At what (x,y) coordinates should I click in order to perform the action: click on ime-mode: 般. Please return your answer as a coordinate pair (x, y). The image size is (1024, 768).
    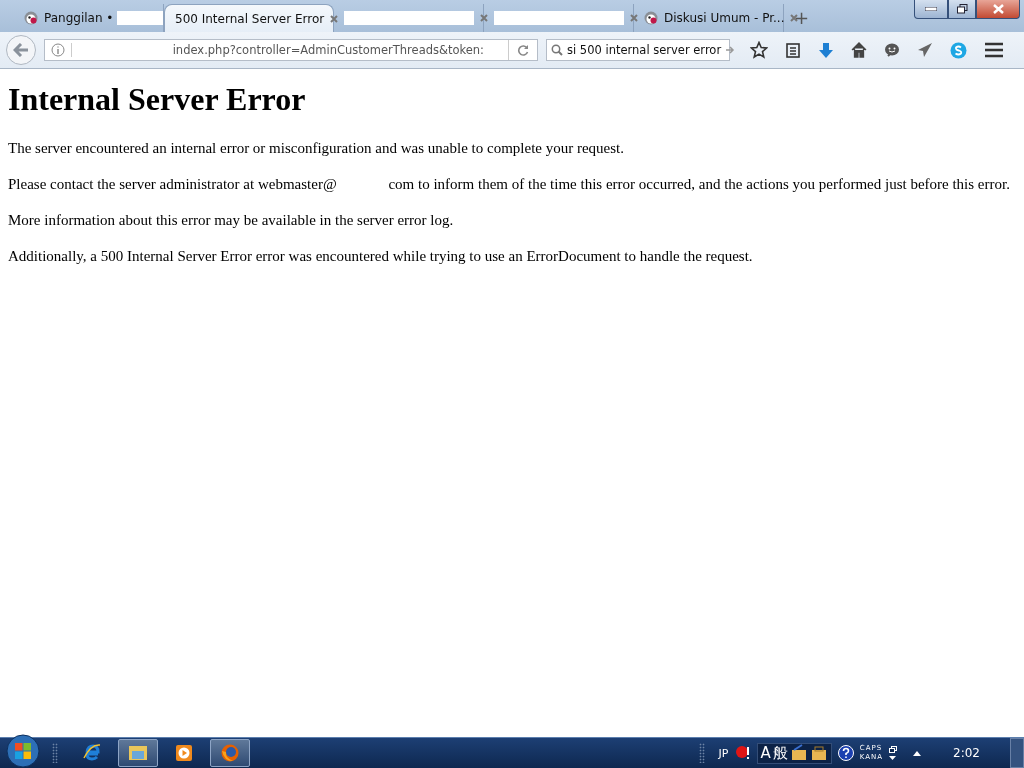
    Looking at the image, I should click on (780, 753).